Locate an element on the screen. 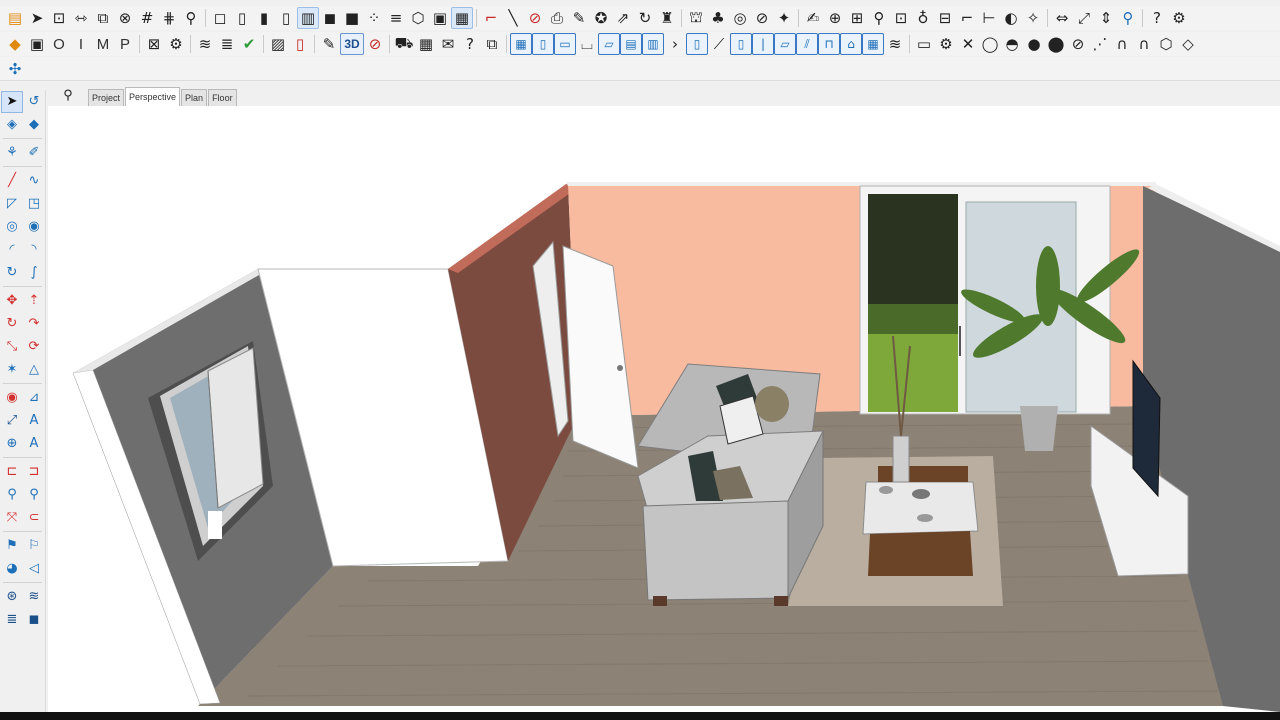 Image resolution: width=1280 pixels, height=720 pixels. snap-icon: ✣ is located at coordinates (15, 69).